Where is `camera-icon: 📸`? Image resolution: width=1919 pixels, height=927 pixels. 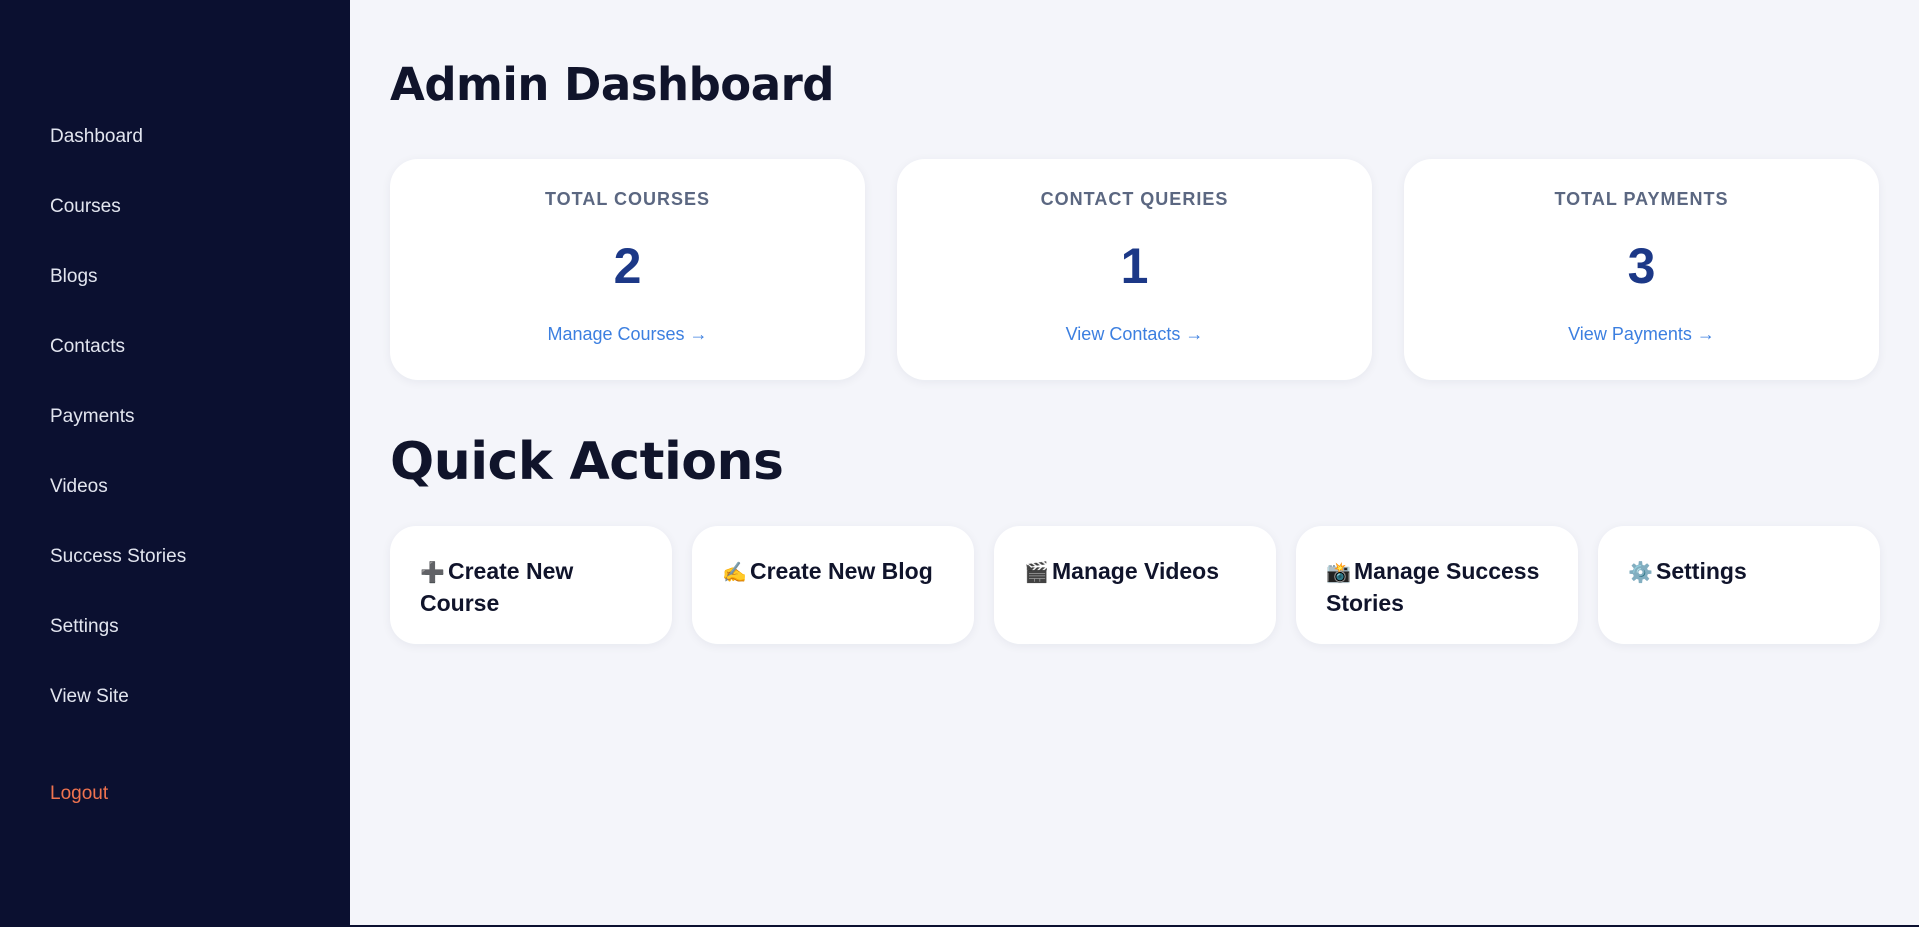 camera-icon: 📸 is located at coordinates (1338, 573).